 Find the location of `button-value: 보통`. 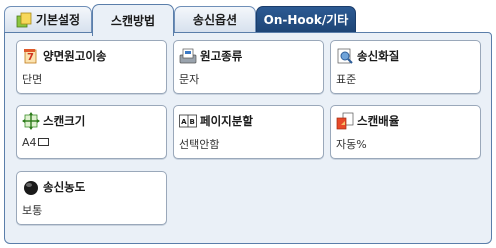

button-value: 보통 is located at coordinates (32, 210).